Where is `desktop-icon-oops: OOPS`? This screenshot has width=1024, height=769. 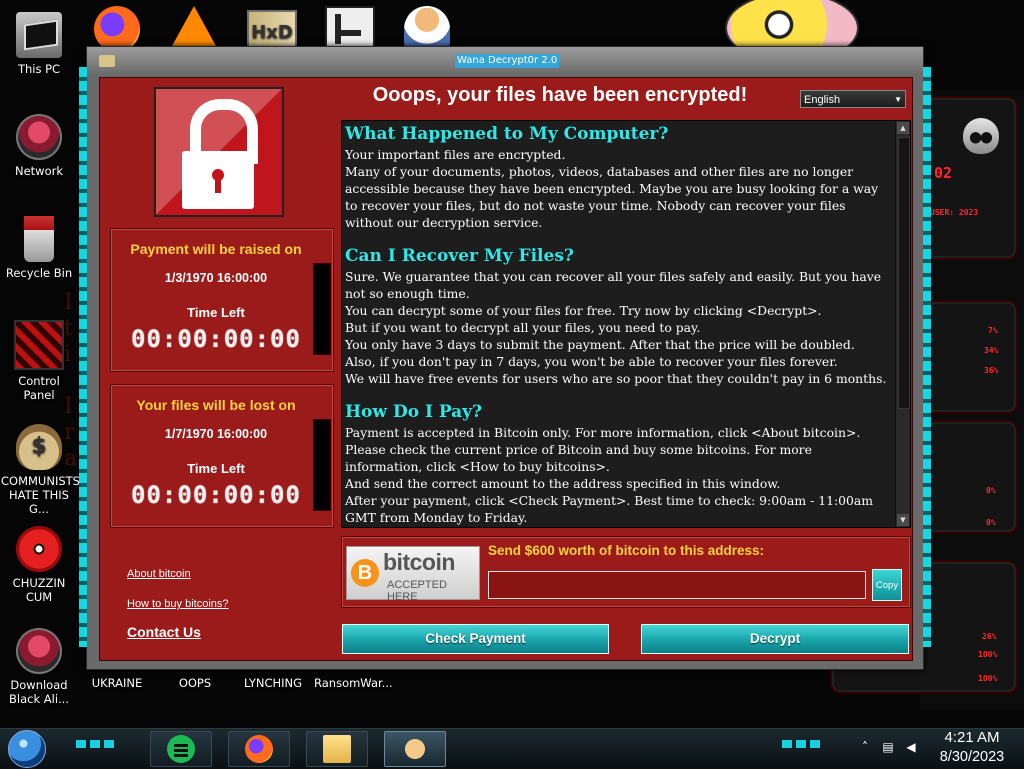
desktop-icon-oops: OOPS is located at coordinates (195, 683).